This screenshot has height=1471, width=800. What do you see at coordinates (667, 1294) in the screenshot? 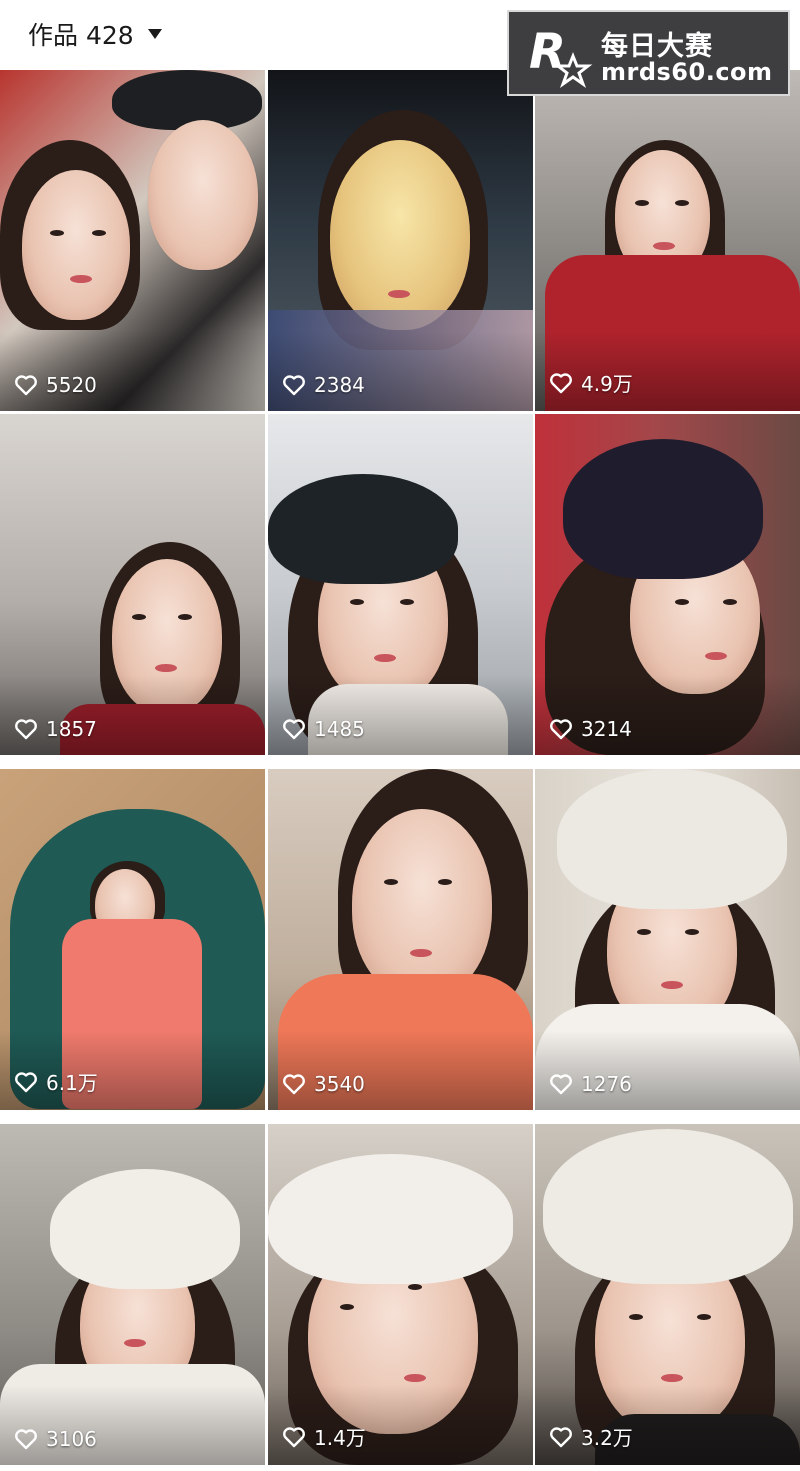
I see `video-thumbnail: 3.2万` at bounding box center [667, 1294].